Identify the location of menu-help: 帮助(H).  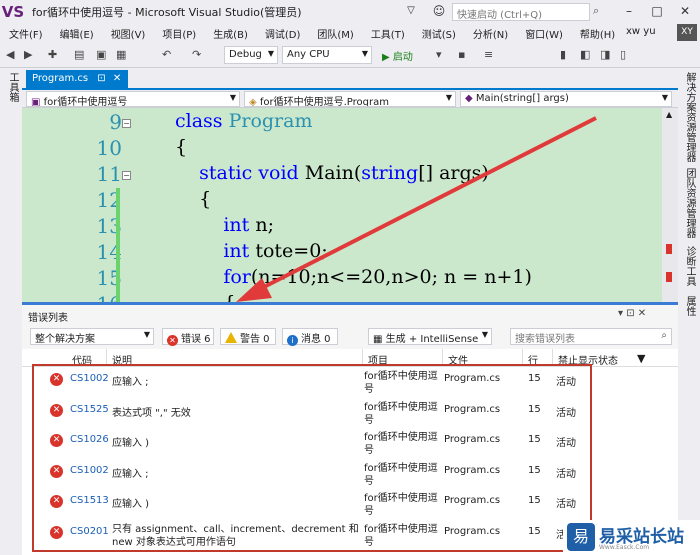
(597, 33).